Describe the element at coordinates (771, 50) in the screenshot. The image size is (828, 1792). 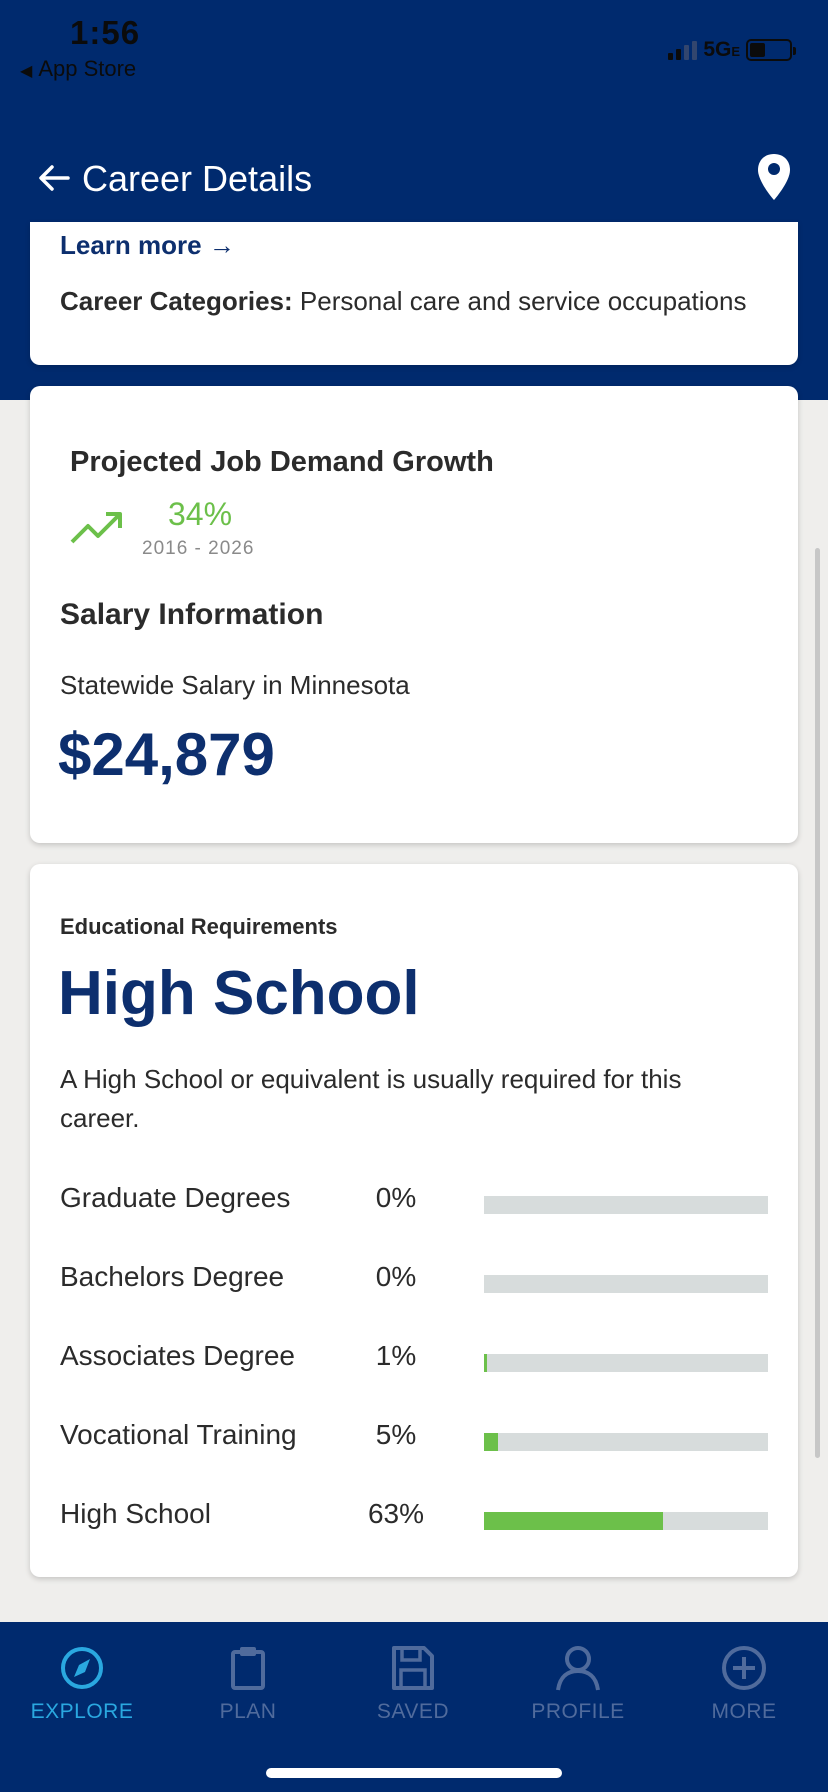
I see `battery-icon` at that location.